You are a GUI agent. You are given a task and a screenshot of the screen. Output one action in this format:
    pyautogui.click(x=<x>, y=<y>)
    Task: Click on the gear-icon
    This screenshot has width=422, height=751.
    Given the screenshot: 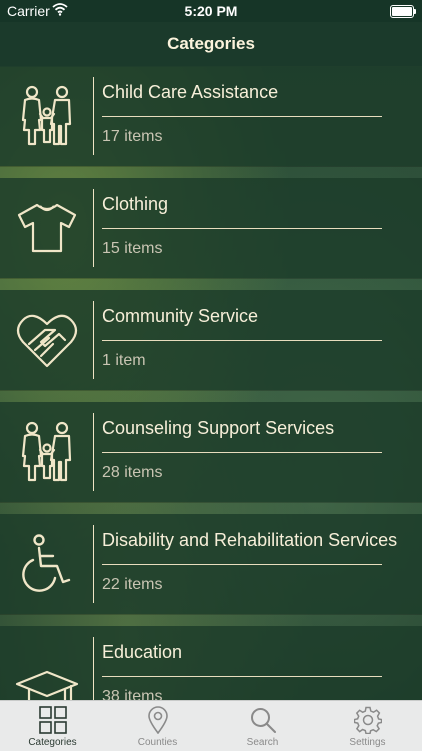 What is the action you would take?
    pyautogui.click(x=367, y=719)
    